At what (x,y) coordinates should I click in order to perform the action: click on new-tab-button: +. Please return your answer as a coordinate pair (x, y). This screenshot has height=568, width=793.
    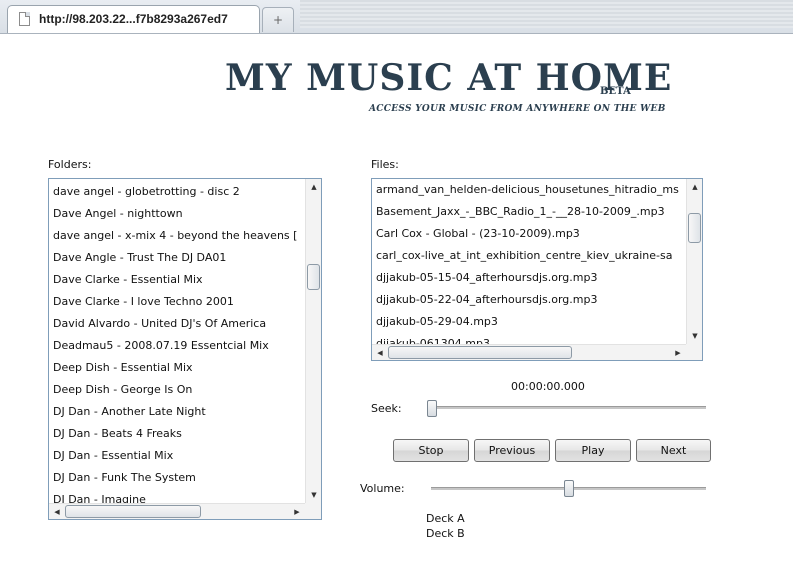
    Looking at the image, I should click on (278, 19).